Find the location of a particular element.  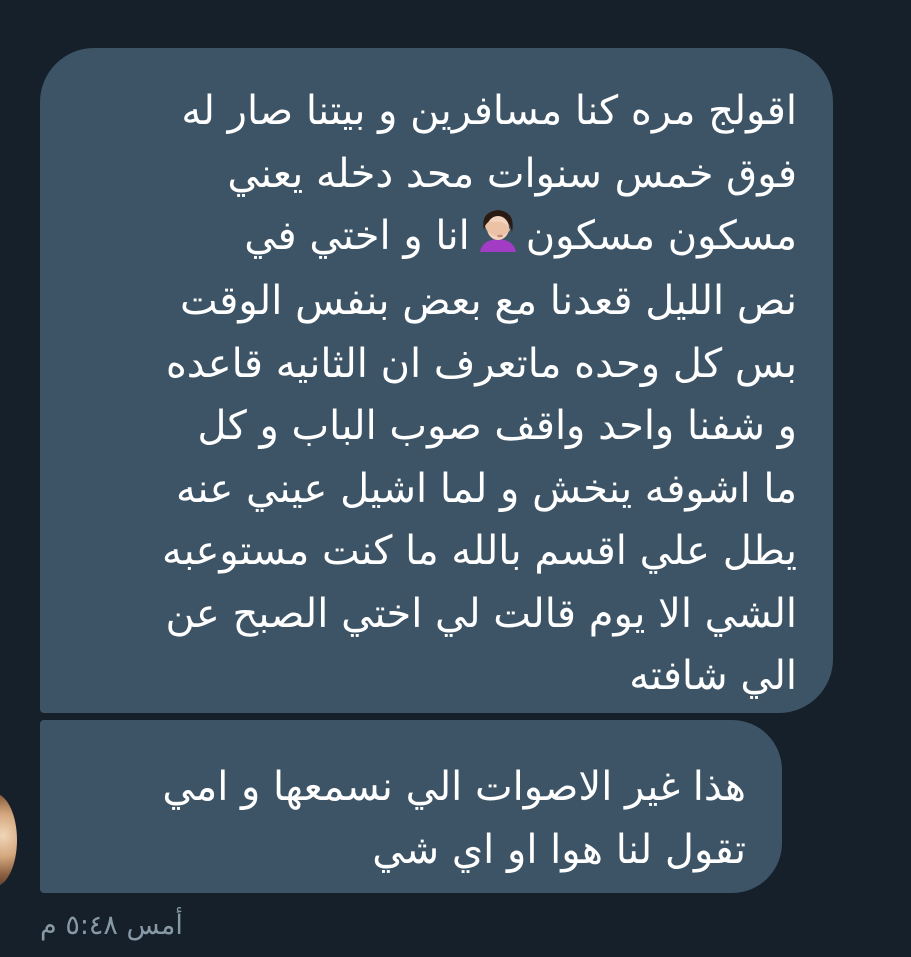

message-line-with-emoji: مسكون مسكون انا و اختي في is located at coordinates (436, 237).